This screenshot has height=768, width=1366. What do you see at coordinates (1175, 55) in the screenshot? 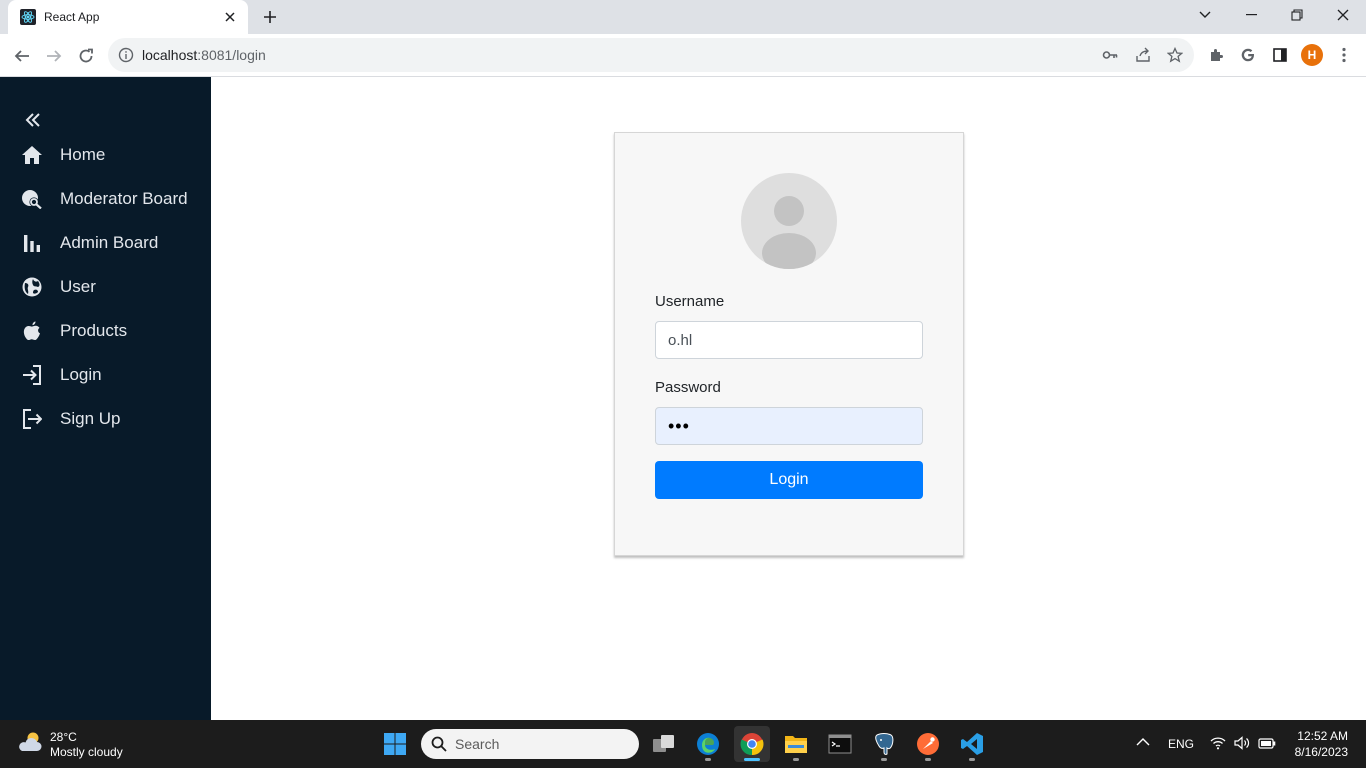
I see `bookmark-star-icon` at bounding box center [1175, 55].